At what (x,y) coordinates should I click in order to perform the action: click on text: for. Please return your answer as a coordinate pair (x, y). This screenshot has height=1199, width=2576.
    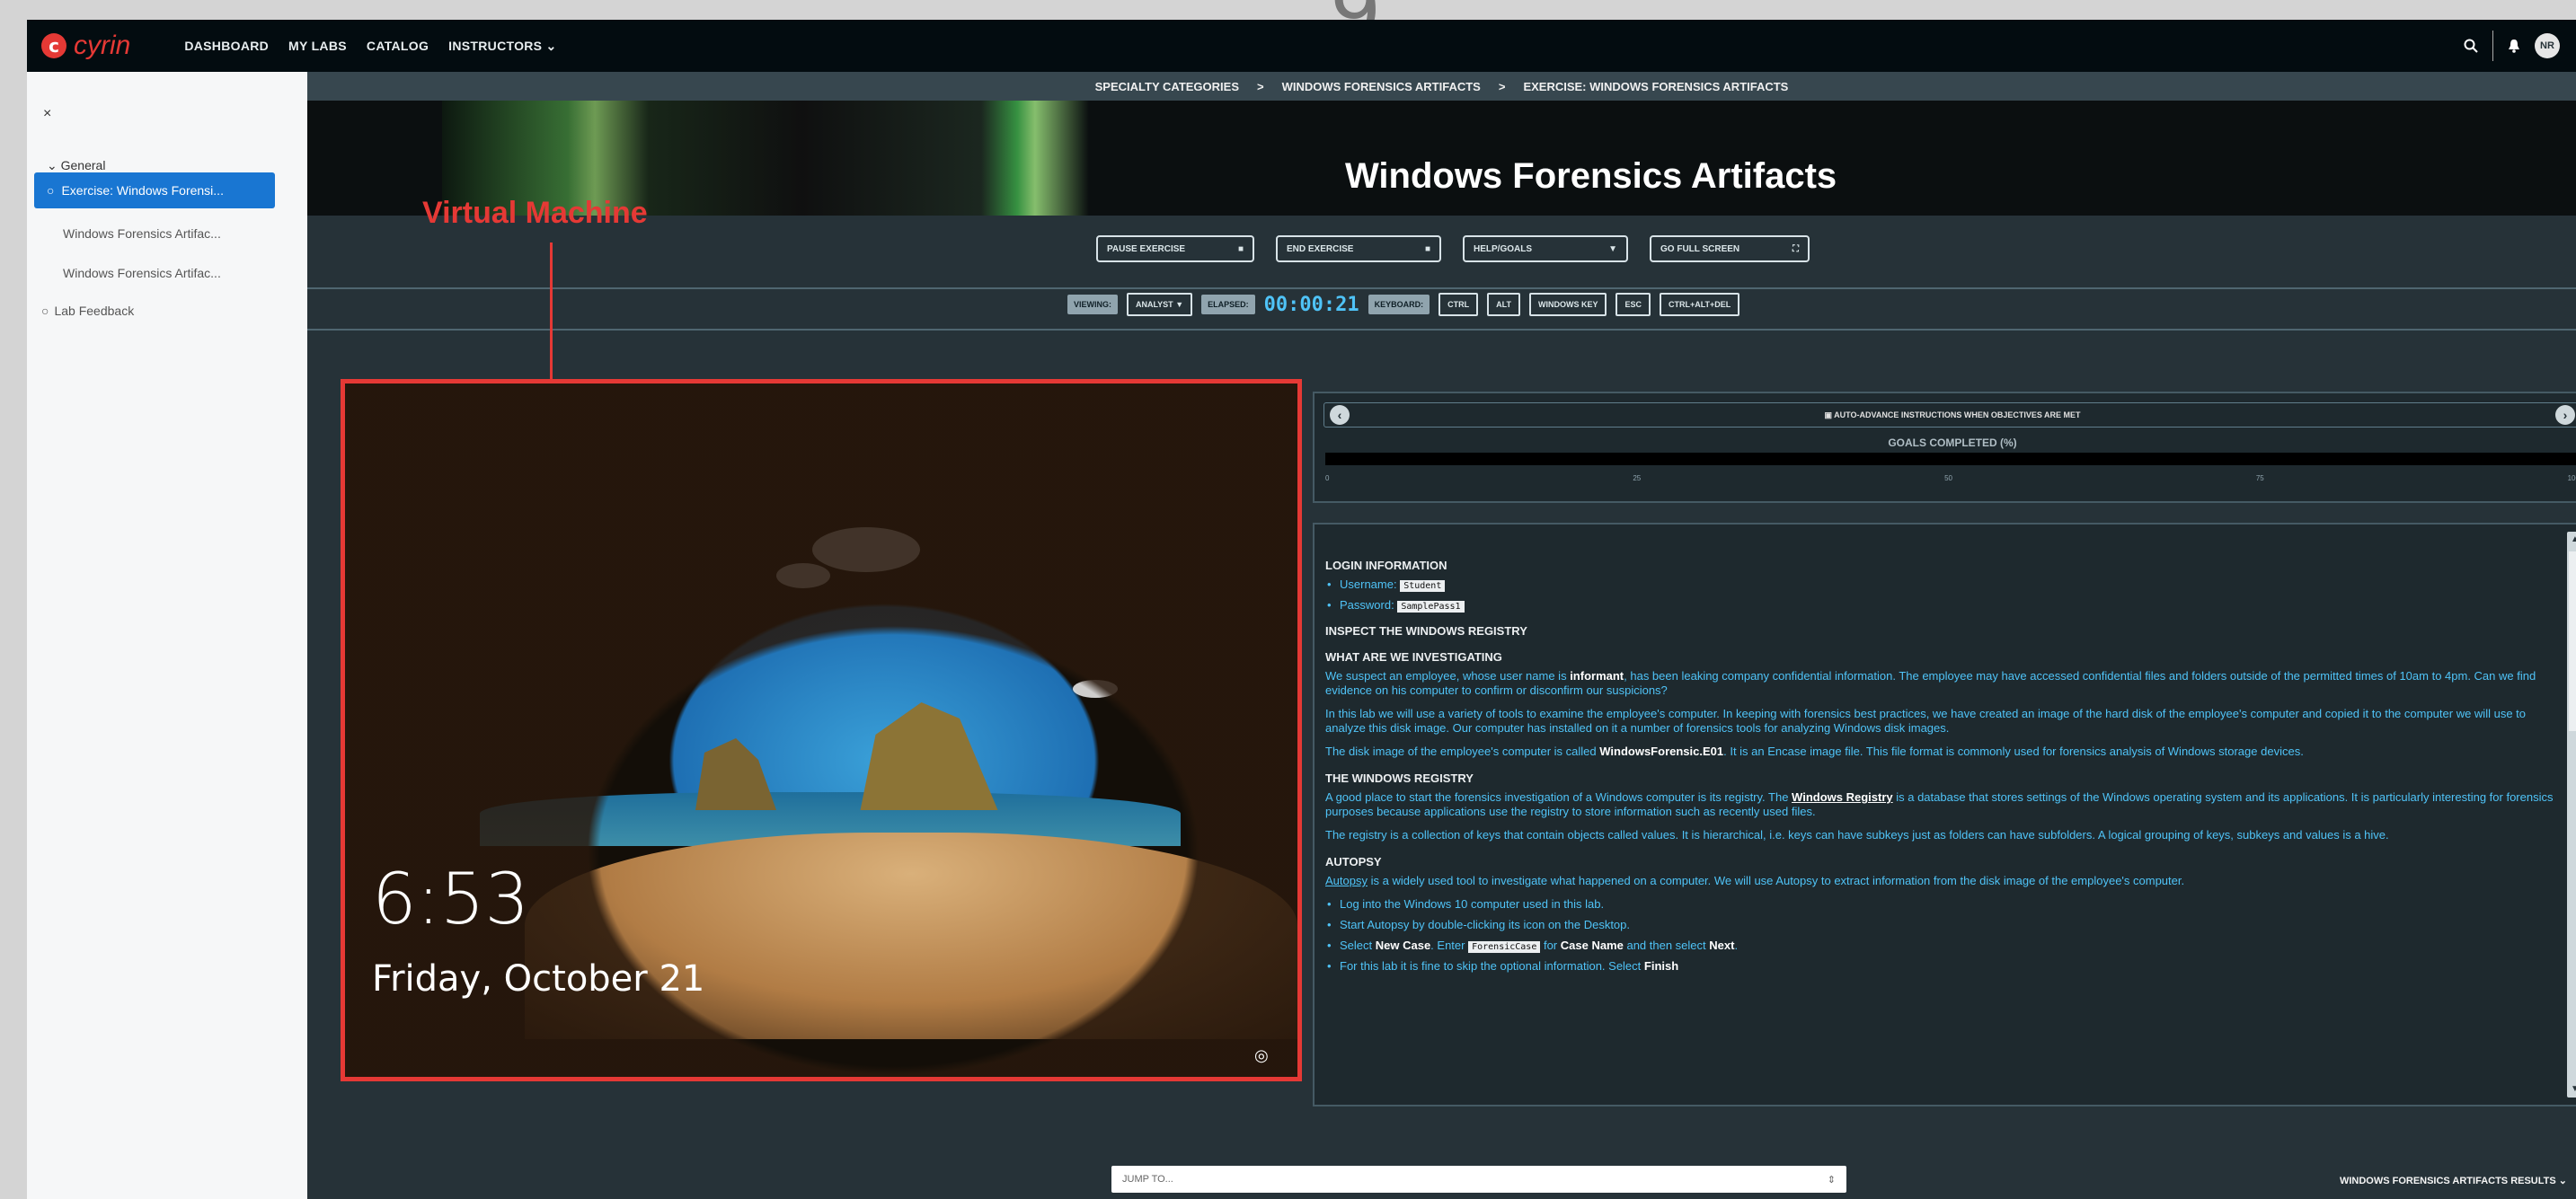
    Looking at the image, I should click on (1550, 945).